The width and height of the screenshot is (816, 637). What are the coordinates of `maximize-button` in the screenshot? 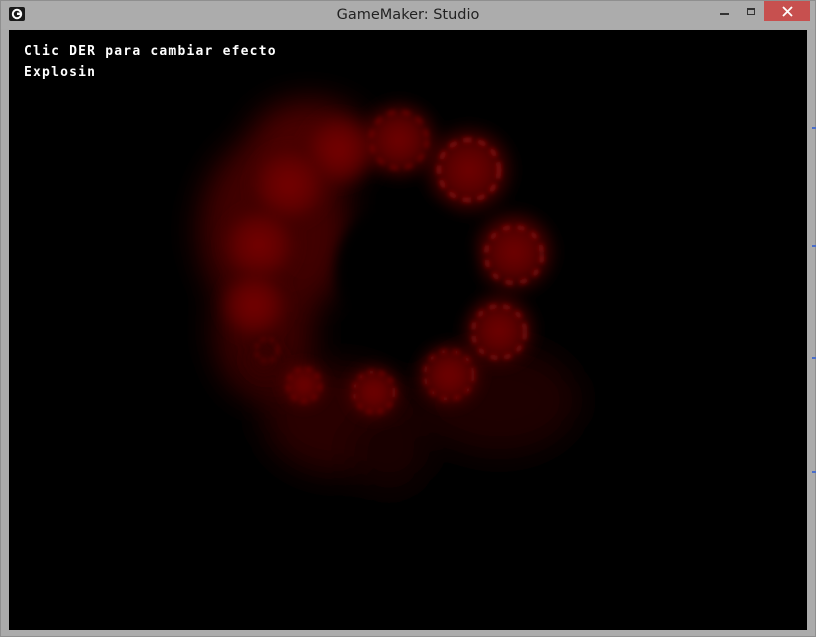 It's located at (751, 11).